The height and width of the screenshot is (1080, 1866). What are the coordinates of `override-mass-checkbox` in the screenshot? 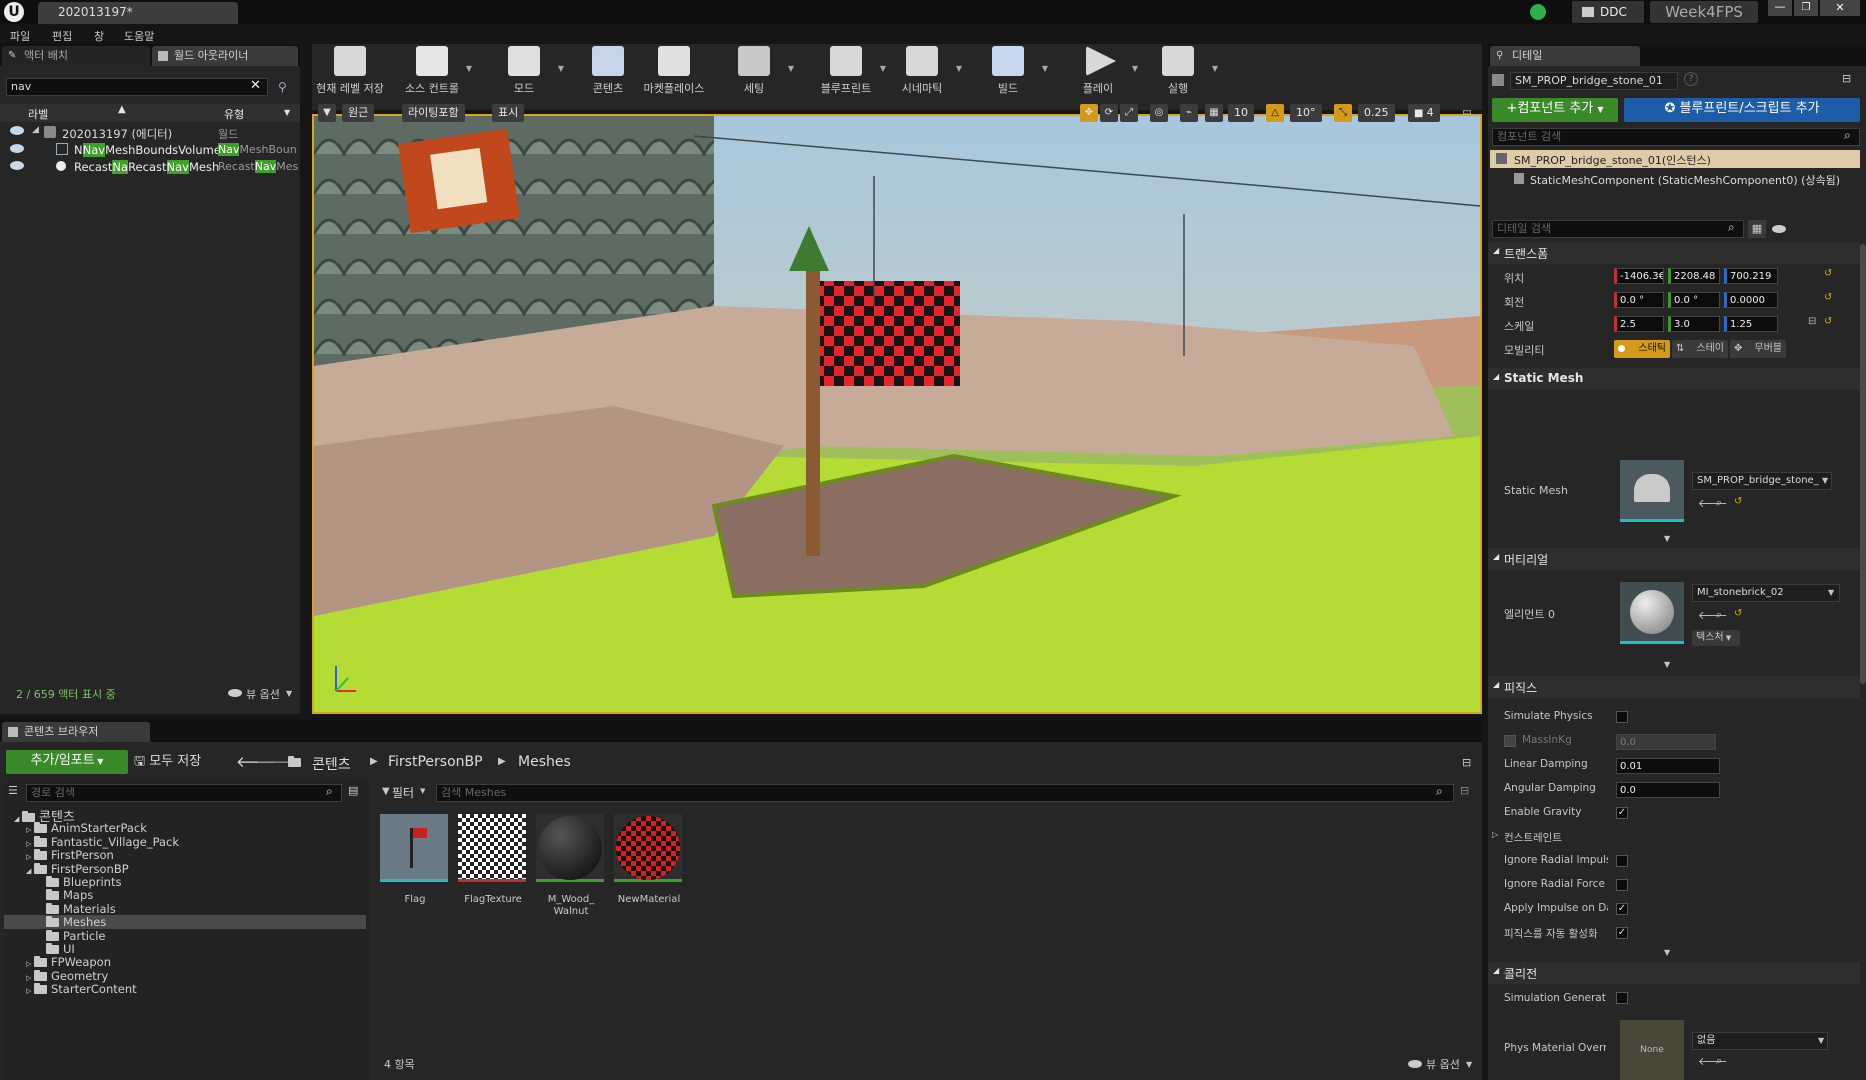 It's located at (1510, 741).